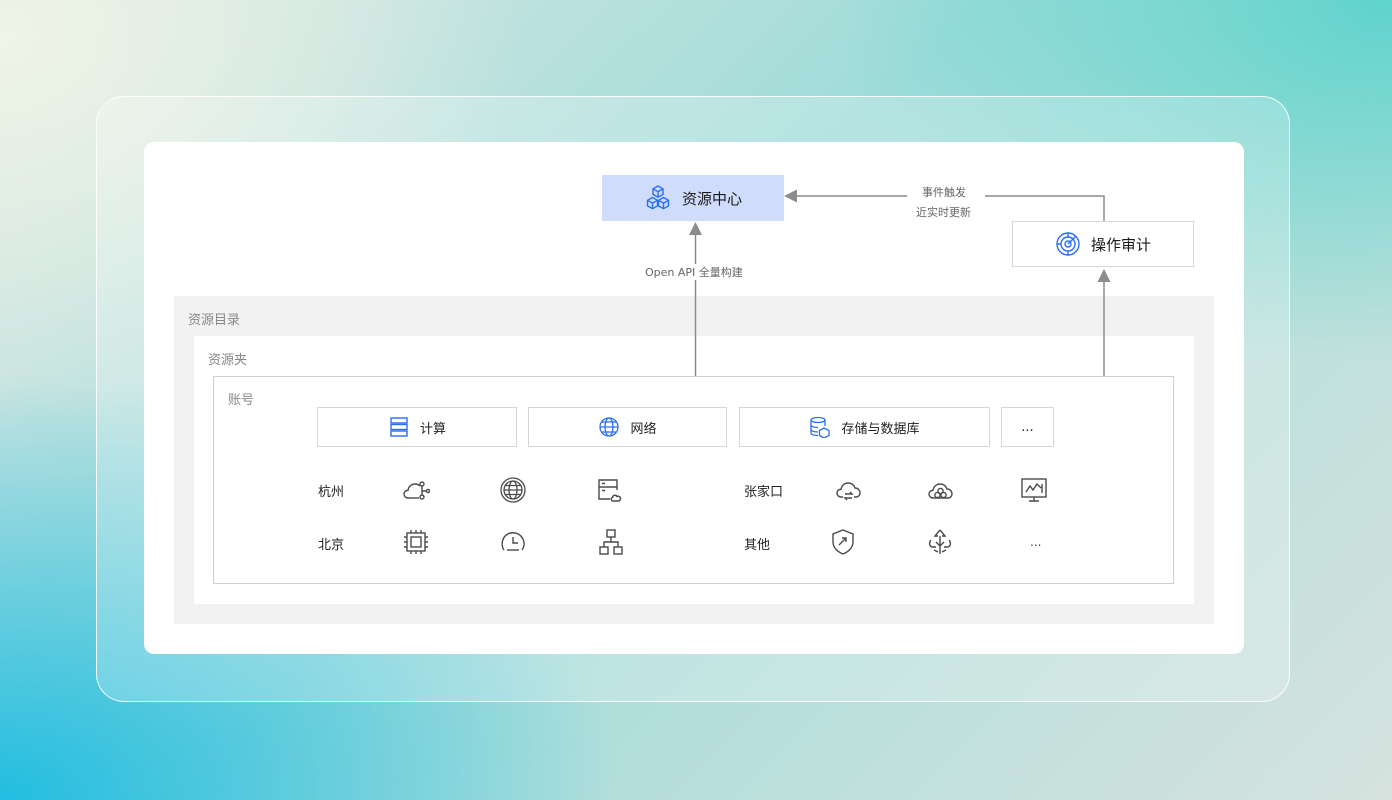 The image size is (1392, 800). Describe the element at coordinates (943, 212) in the screenshot. I see `edge-label-near-realtime: 近实时更新` at that location.